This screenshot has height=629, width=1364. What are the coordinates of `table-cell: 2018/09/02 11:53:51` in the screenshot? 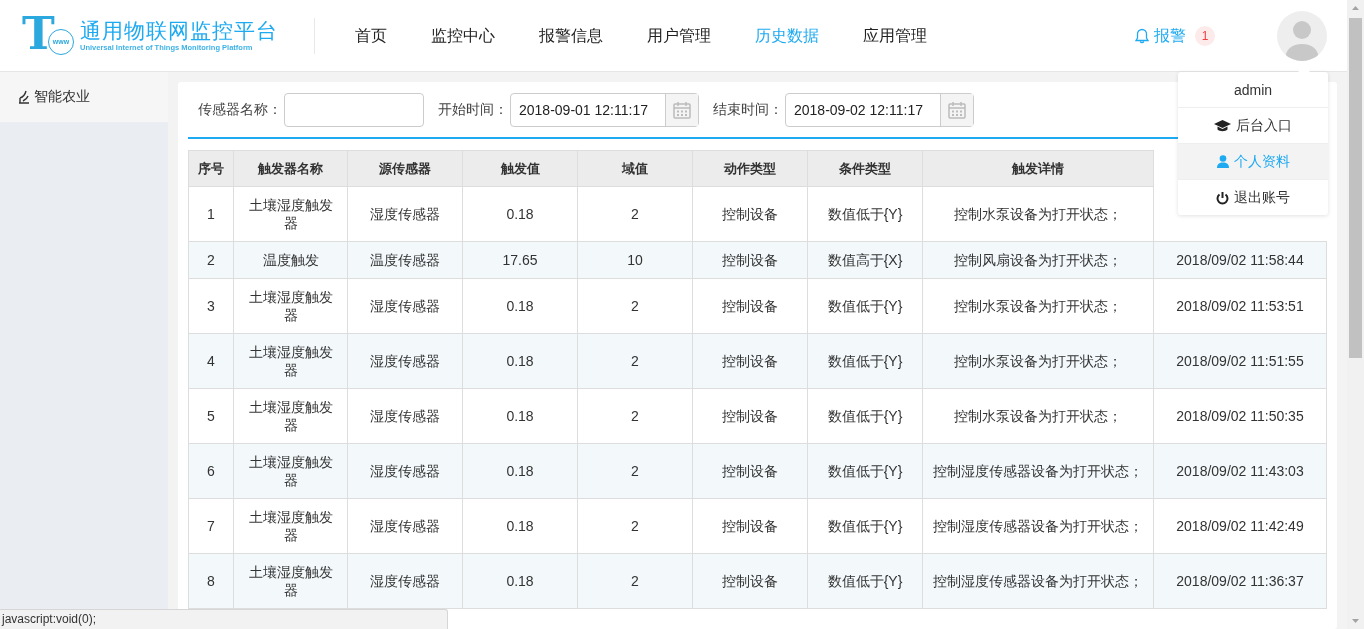 It's located at (1240, 306).